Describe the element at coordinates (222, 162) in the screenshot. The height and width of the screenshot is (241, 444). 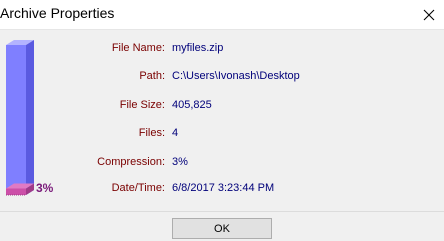
I see `property-row-compression: Compression: 3%` at that location.